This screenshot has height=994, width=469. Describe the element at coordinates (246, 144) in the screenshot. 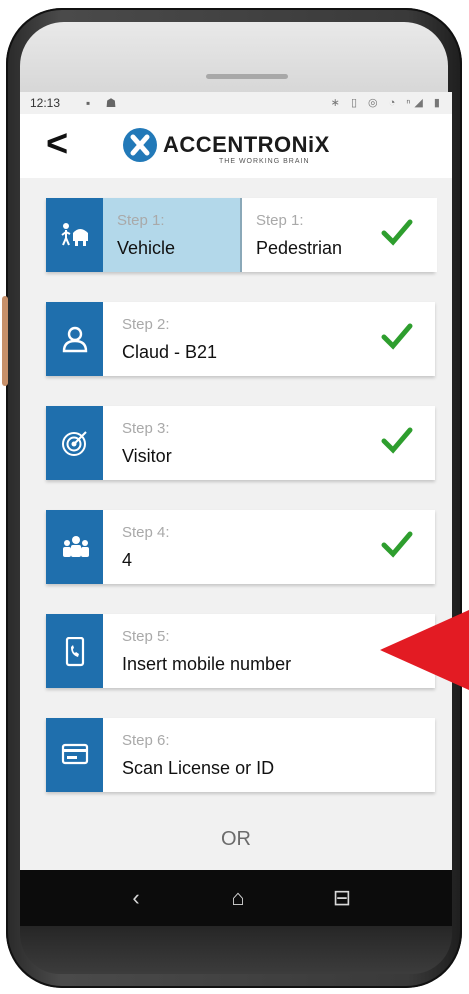

I see `logo-text: ACCENTRONiX` at that location.